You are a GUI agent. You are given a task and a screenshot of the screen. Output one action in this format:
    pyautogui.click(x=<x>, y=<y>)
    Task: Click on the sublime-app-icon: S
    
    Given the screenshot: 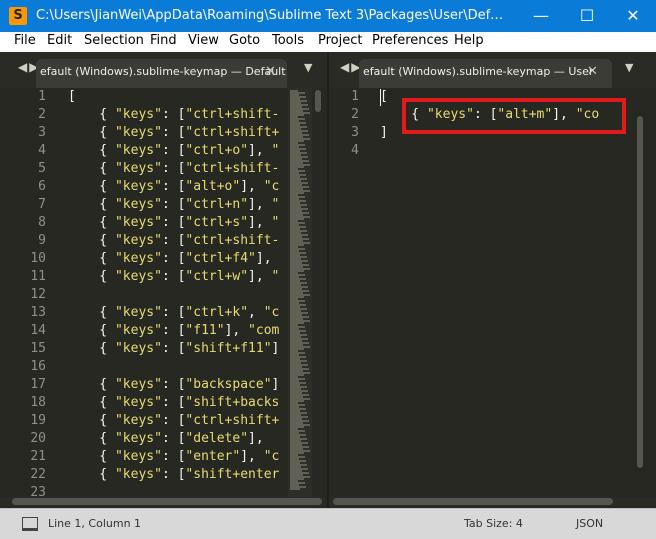 What is the action you would take?
    pyautogui.click(x=18, y=16)
    